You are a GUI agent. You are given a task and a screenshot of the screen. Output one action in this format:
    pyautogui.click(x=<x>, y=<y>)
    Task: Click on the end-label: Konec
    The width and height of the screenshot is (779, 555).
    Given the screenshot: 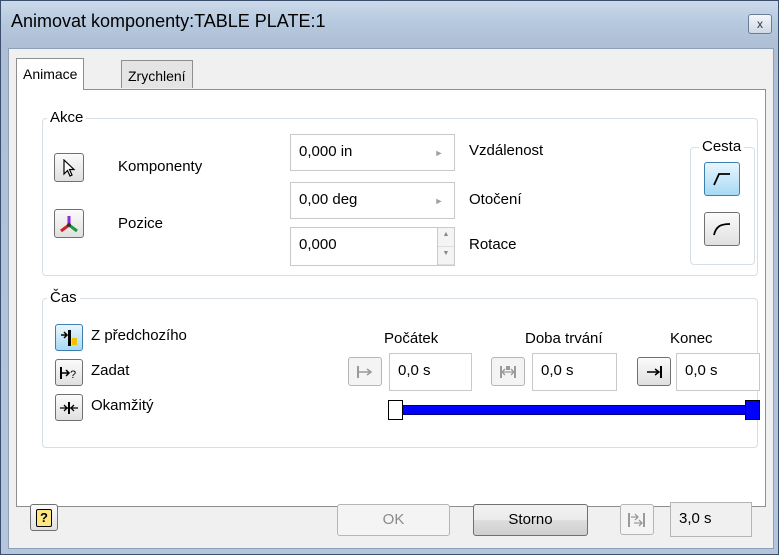 What is the action you would take?
    pyautogui.click(x=691, y=338)
    